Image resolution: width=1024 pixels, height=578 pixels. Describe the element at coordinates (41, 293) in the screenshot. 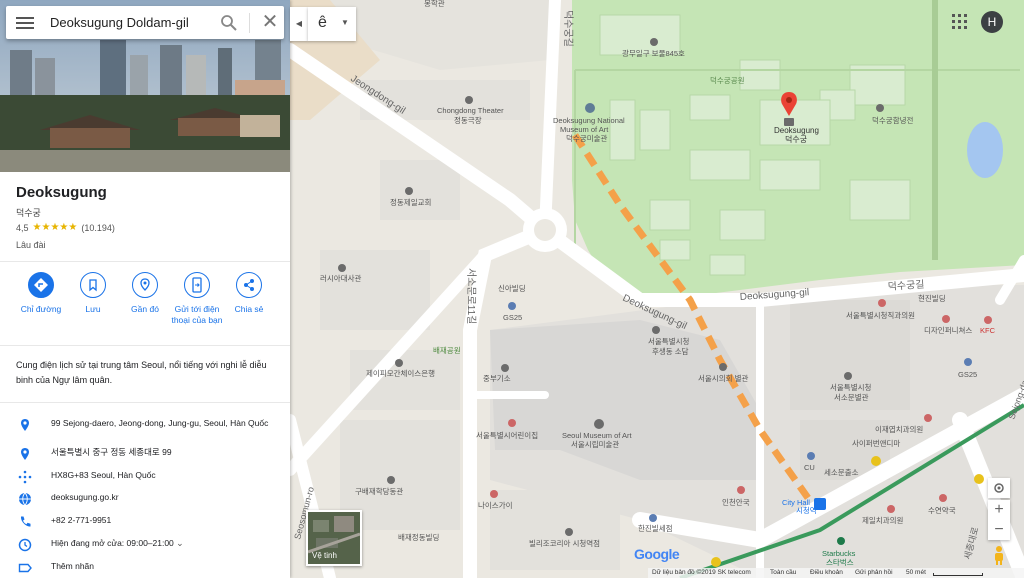

I see `directions-button: Chỉ đường` at that location.